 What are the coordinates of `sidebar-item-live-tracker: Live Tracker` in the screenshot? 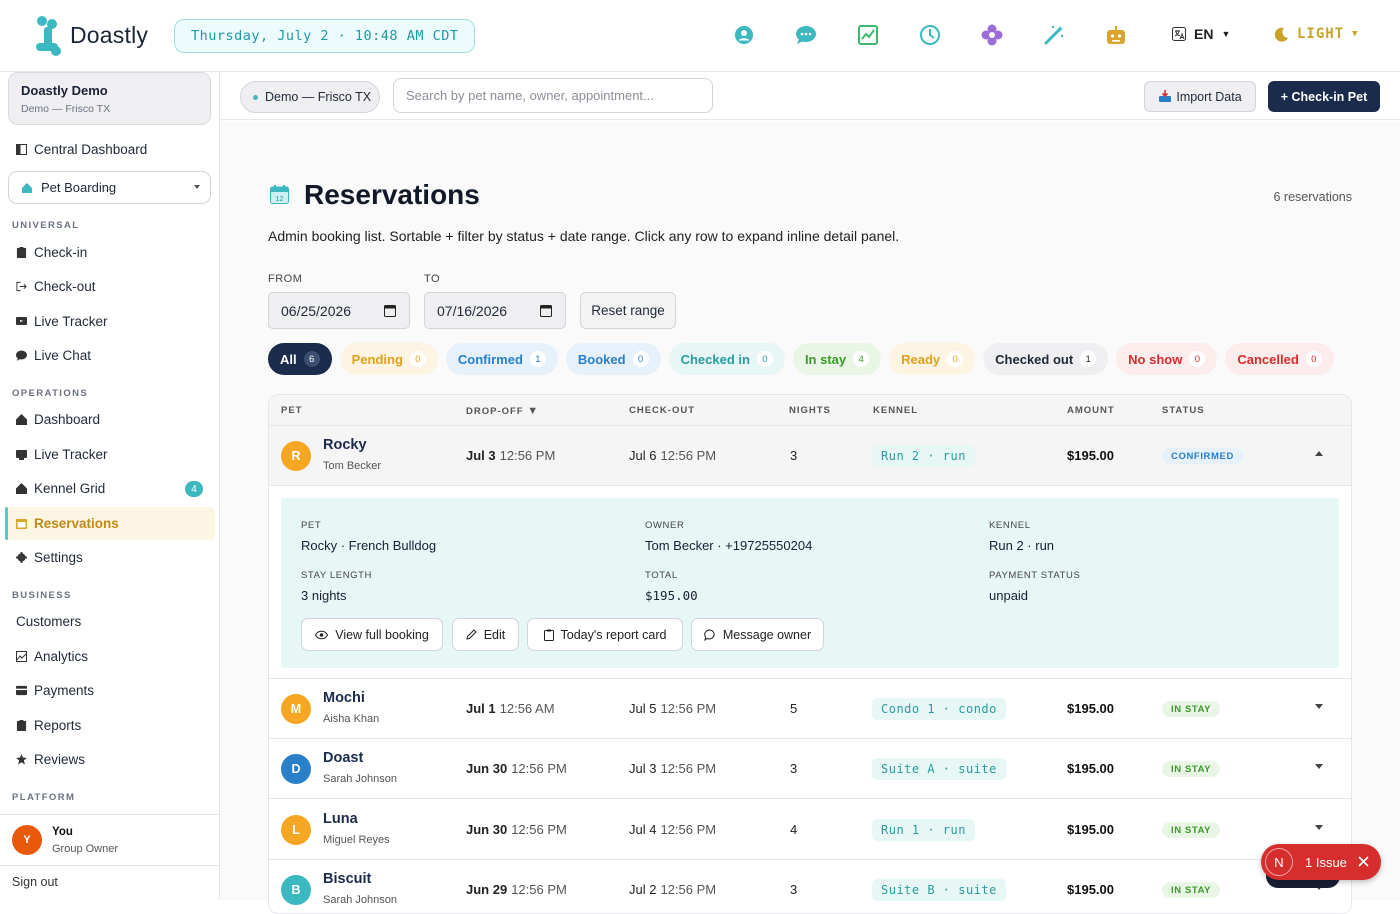 It's located at (59, 454).